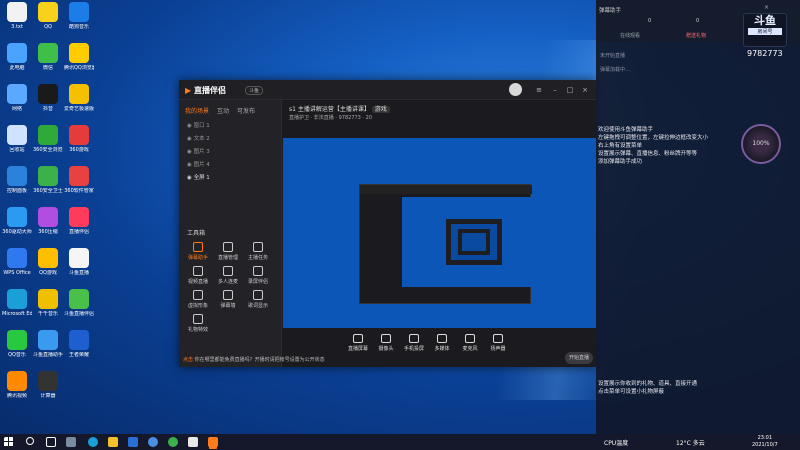 This screenshot has width=800, height=450. Describe the element at coordinates (17, 183) in the screenshot. I see `desktop-icon: 控制面板` at that location.